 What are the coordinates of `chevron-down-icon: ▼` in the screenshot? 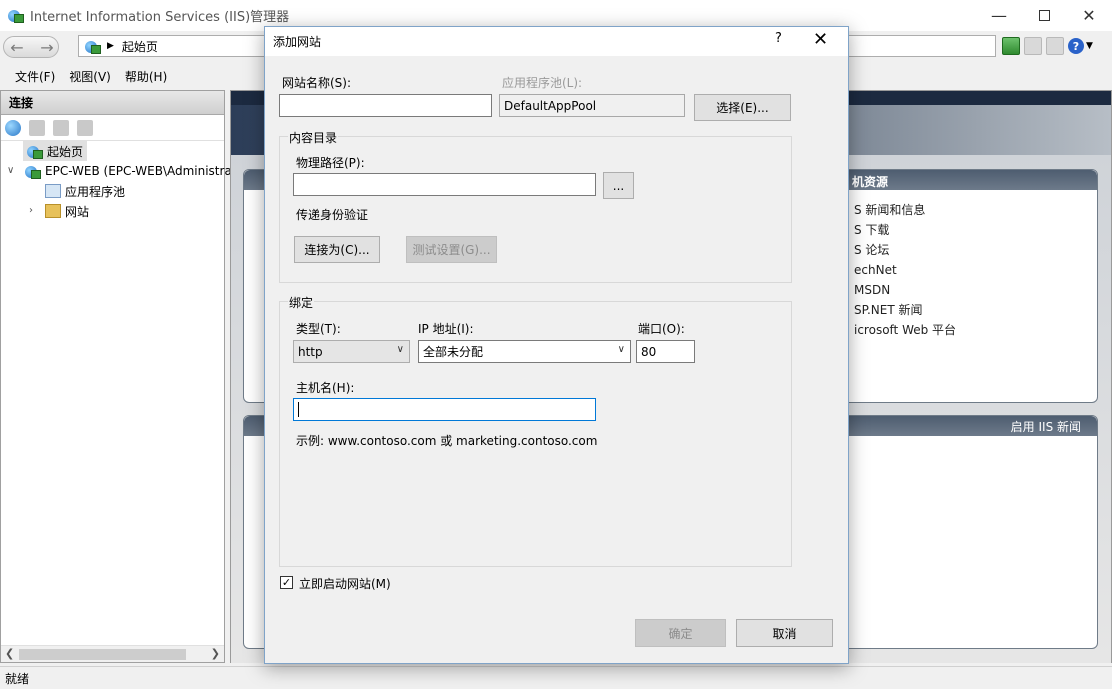 It's located at (1089, 46).